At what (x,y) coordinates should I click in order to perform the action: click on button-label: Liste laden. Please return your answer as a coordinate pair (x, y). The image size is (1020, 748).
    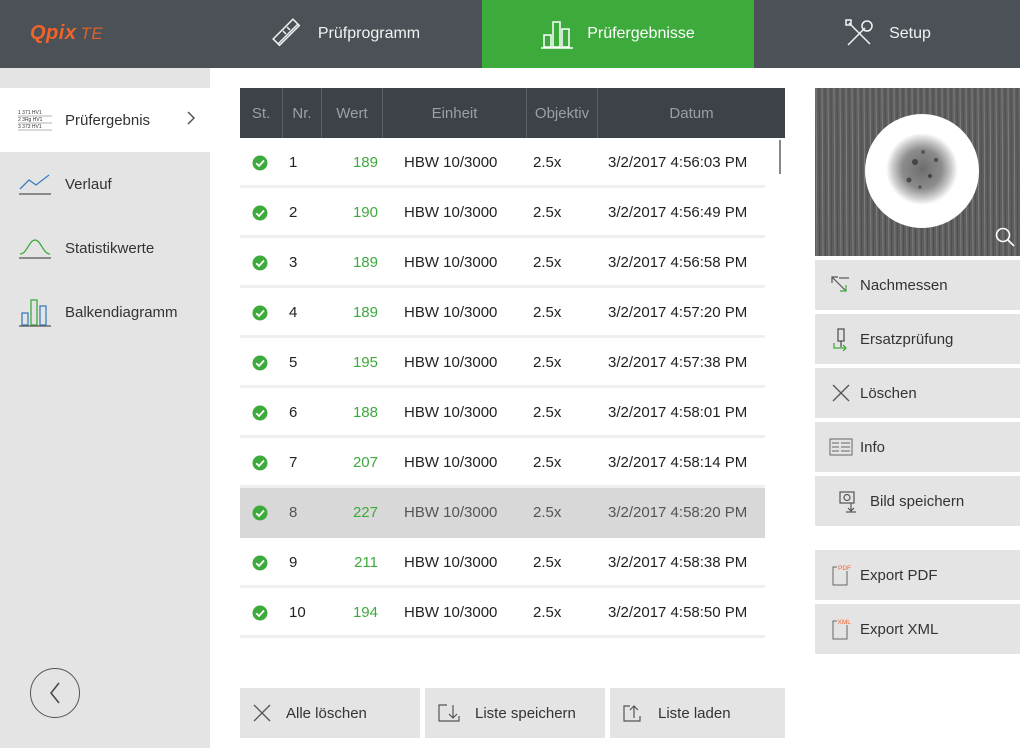
    Looking at the image, I should click on (694, 713).